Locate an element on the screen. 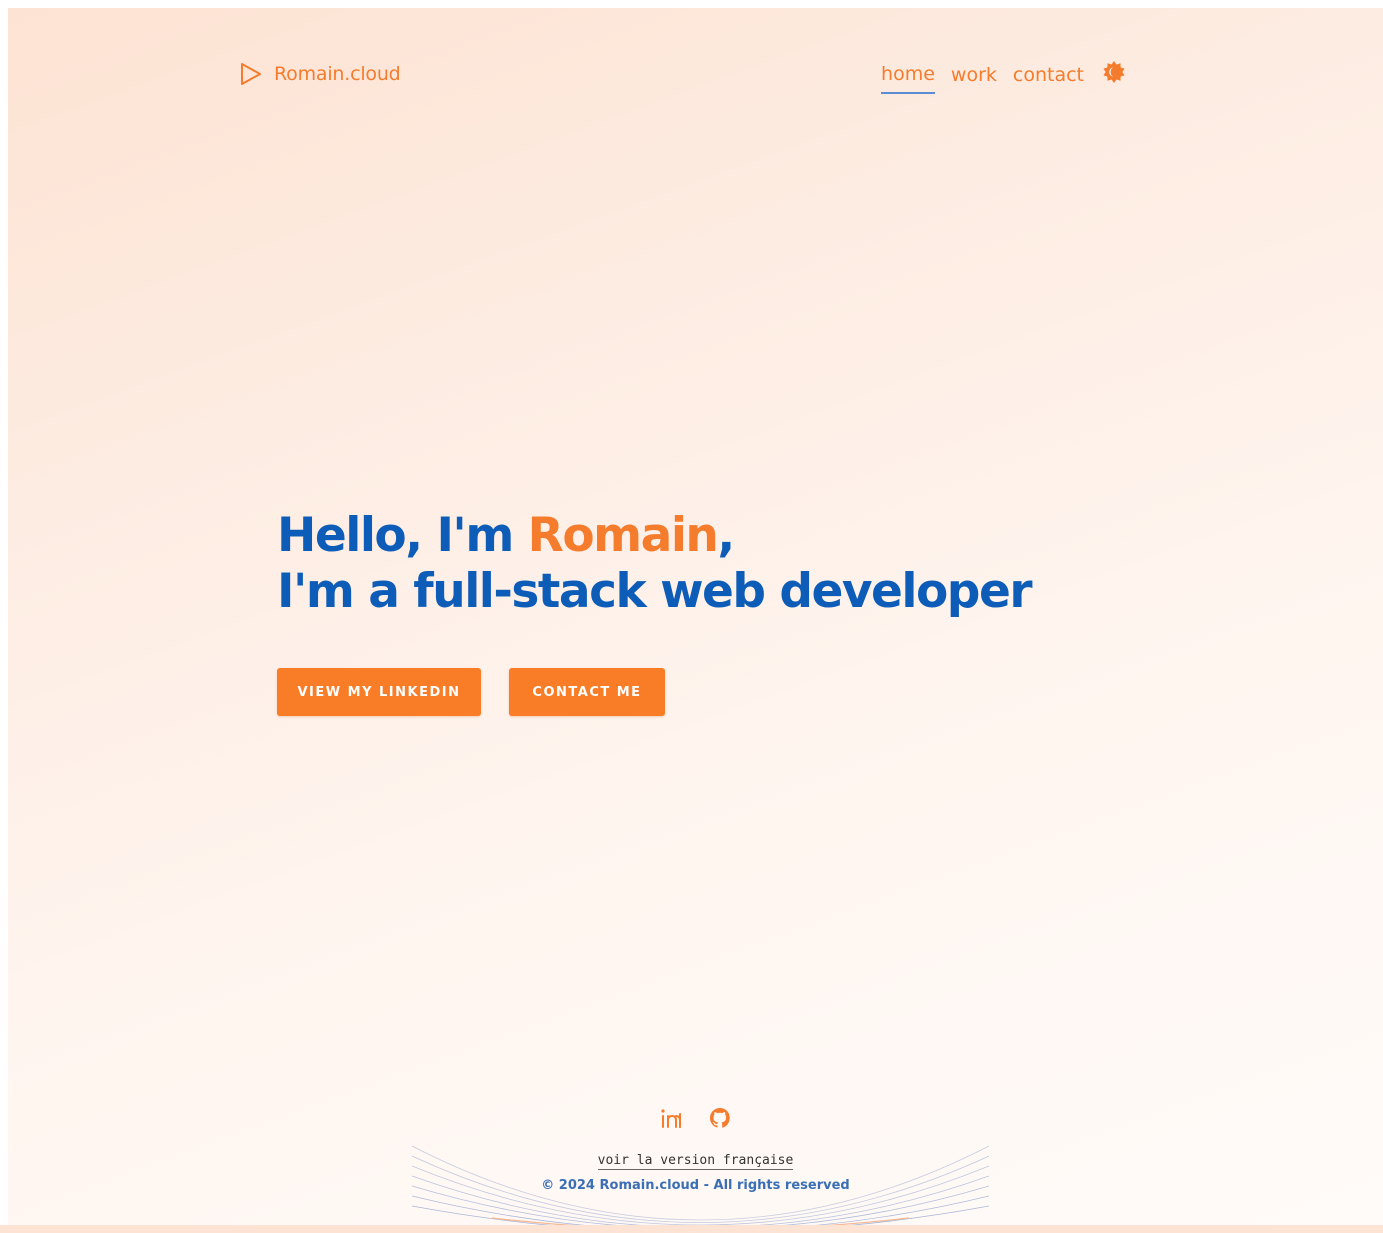 This screenshot has height=1233, width=1383. main-nav: home work contact is located at coordinates (1003, 77).